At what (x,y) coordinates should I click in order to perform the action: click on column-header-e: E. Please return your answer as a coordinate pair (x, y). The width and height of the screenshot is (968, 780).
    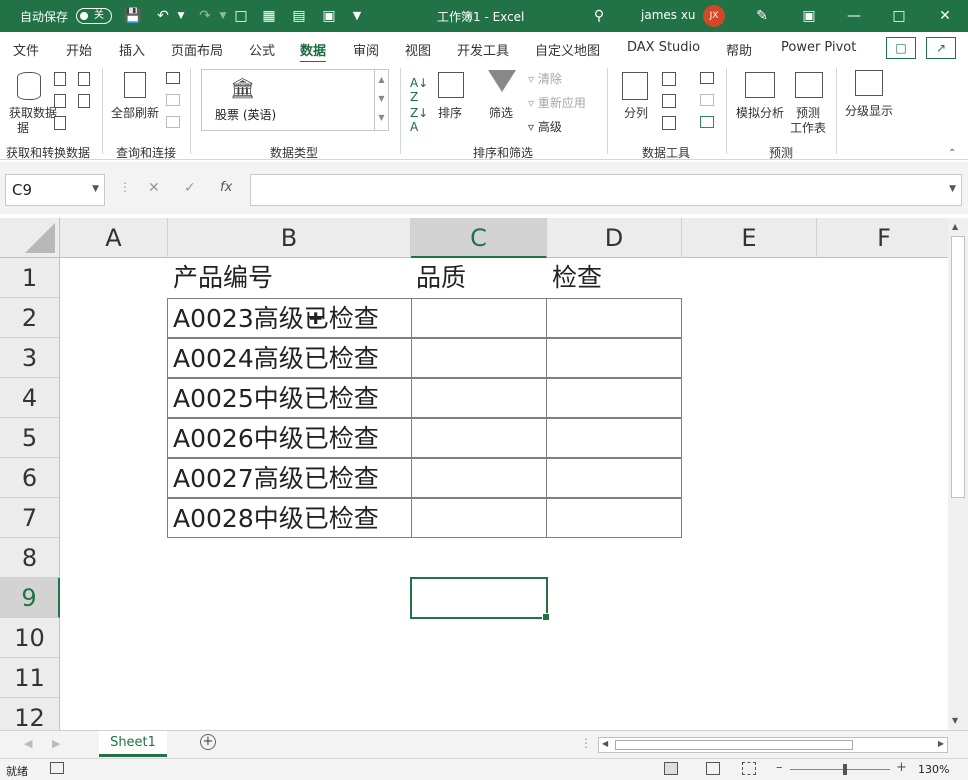
    Looking at the image, I should click on (749, 238).